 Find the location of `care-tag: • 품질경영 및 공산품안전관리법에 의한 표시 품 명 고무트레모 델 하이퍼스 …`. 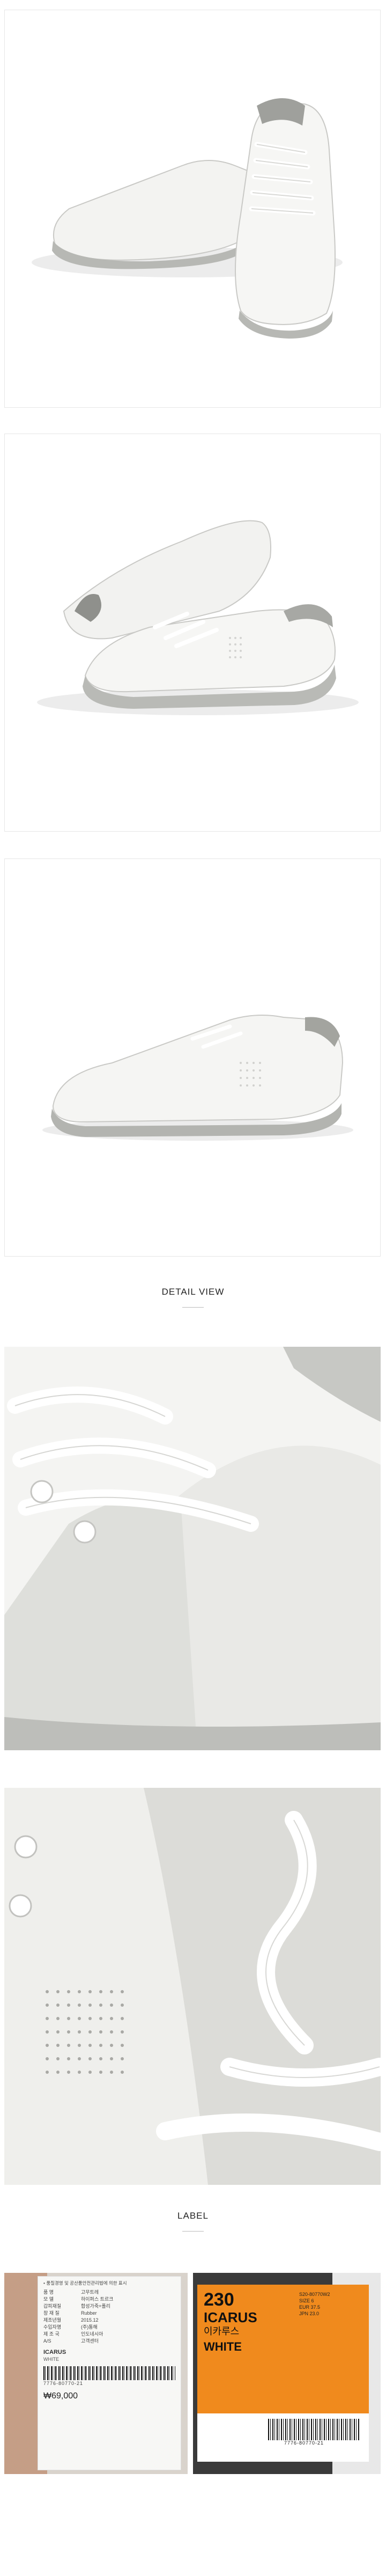

care-tag: • 품질경영 및 공산품안전관리법에 의한 표시 품 명 고무트레모 델 하이퍼스 … is located at coordinates (109, 2373).